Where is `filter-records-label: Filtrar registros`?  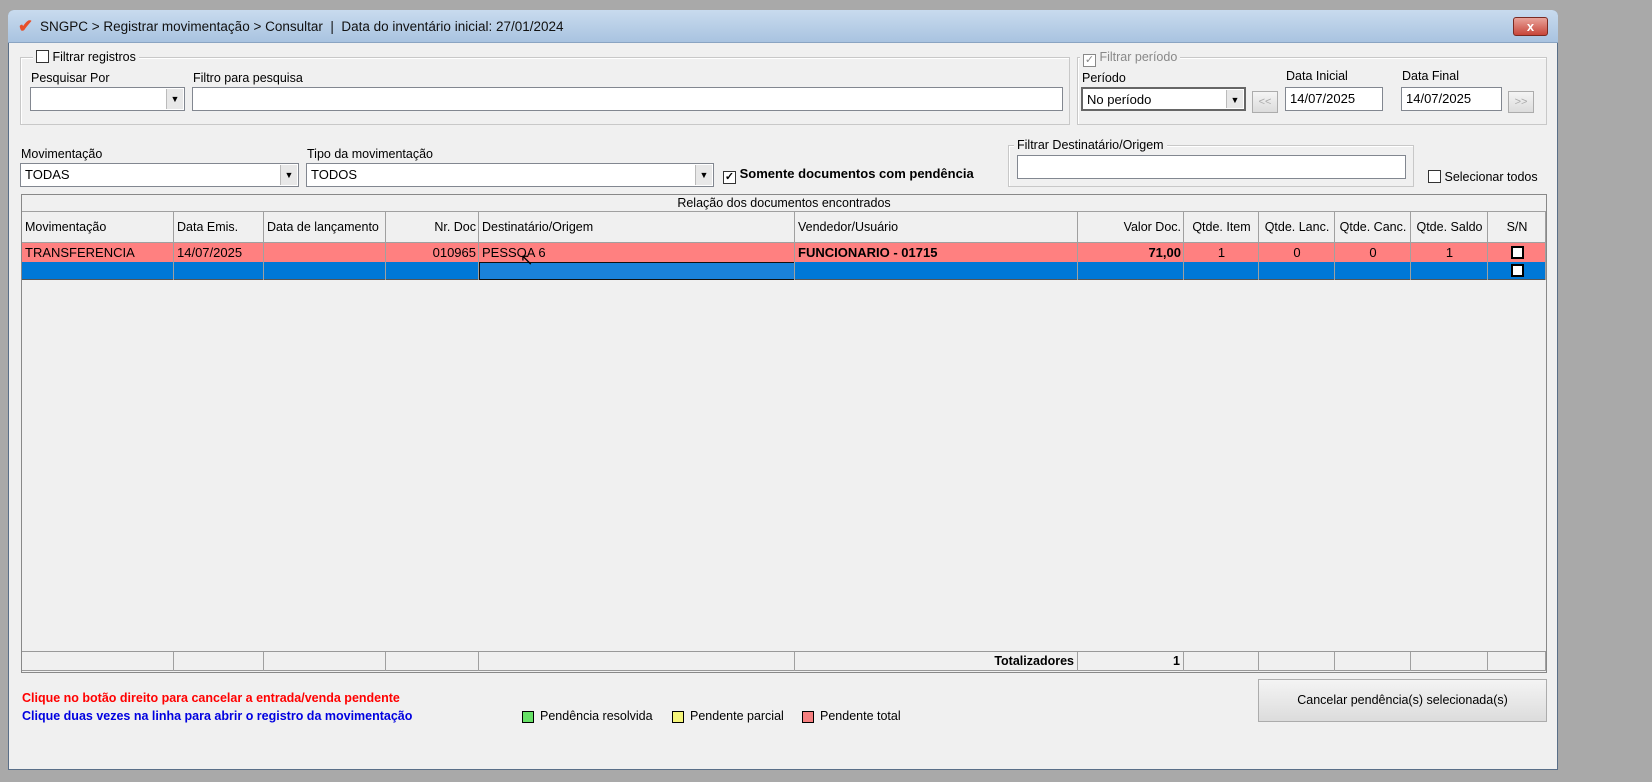 filter-records-label: Filtrar registros is located at coordinates (94, 57).